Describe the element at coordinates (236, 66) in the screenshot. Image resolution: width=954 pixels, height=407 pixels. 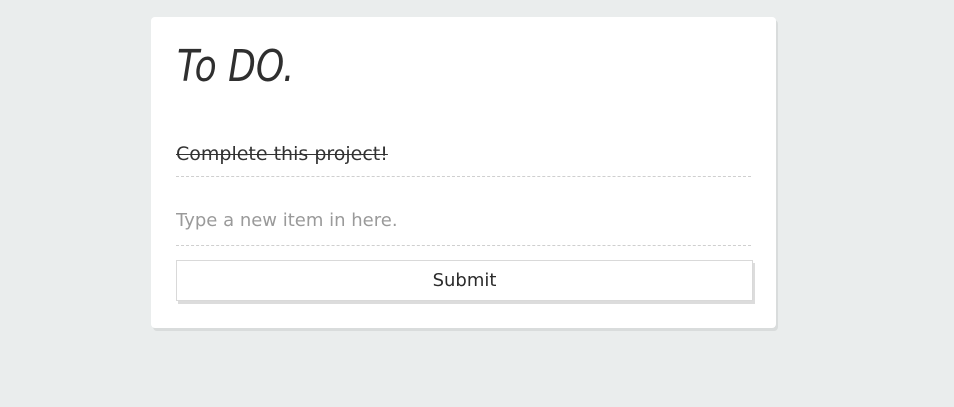
I see `page-title: To DO.` at that location.